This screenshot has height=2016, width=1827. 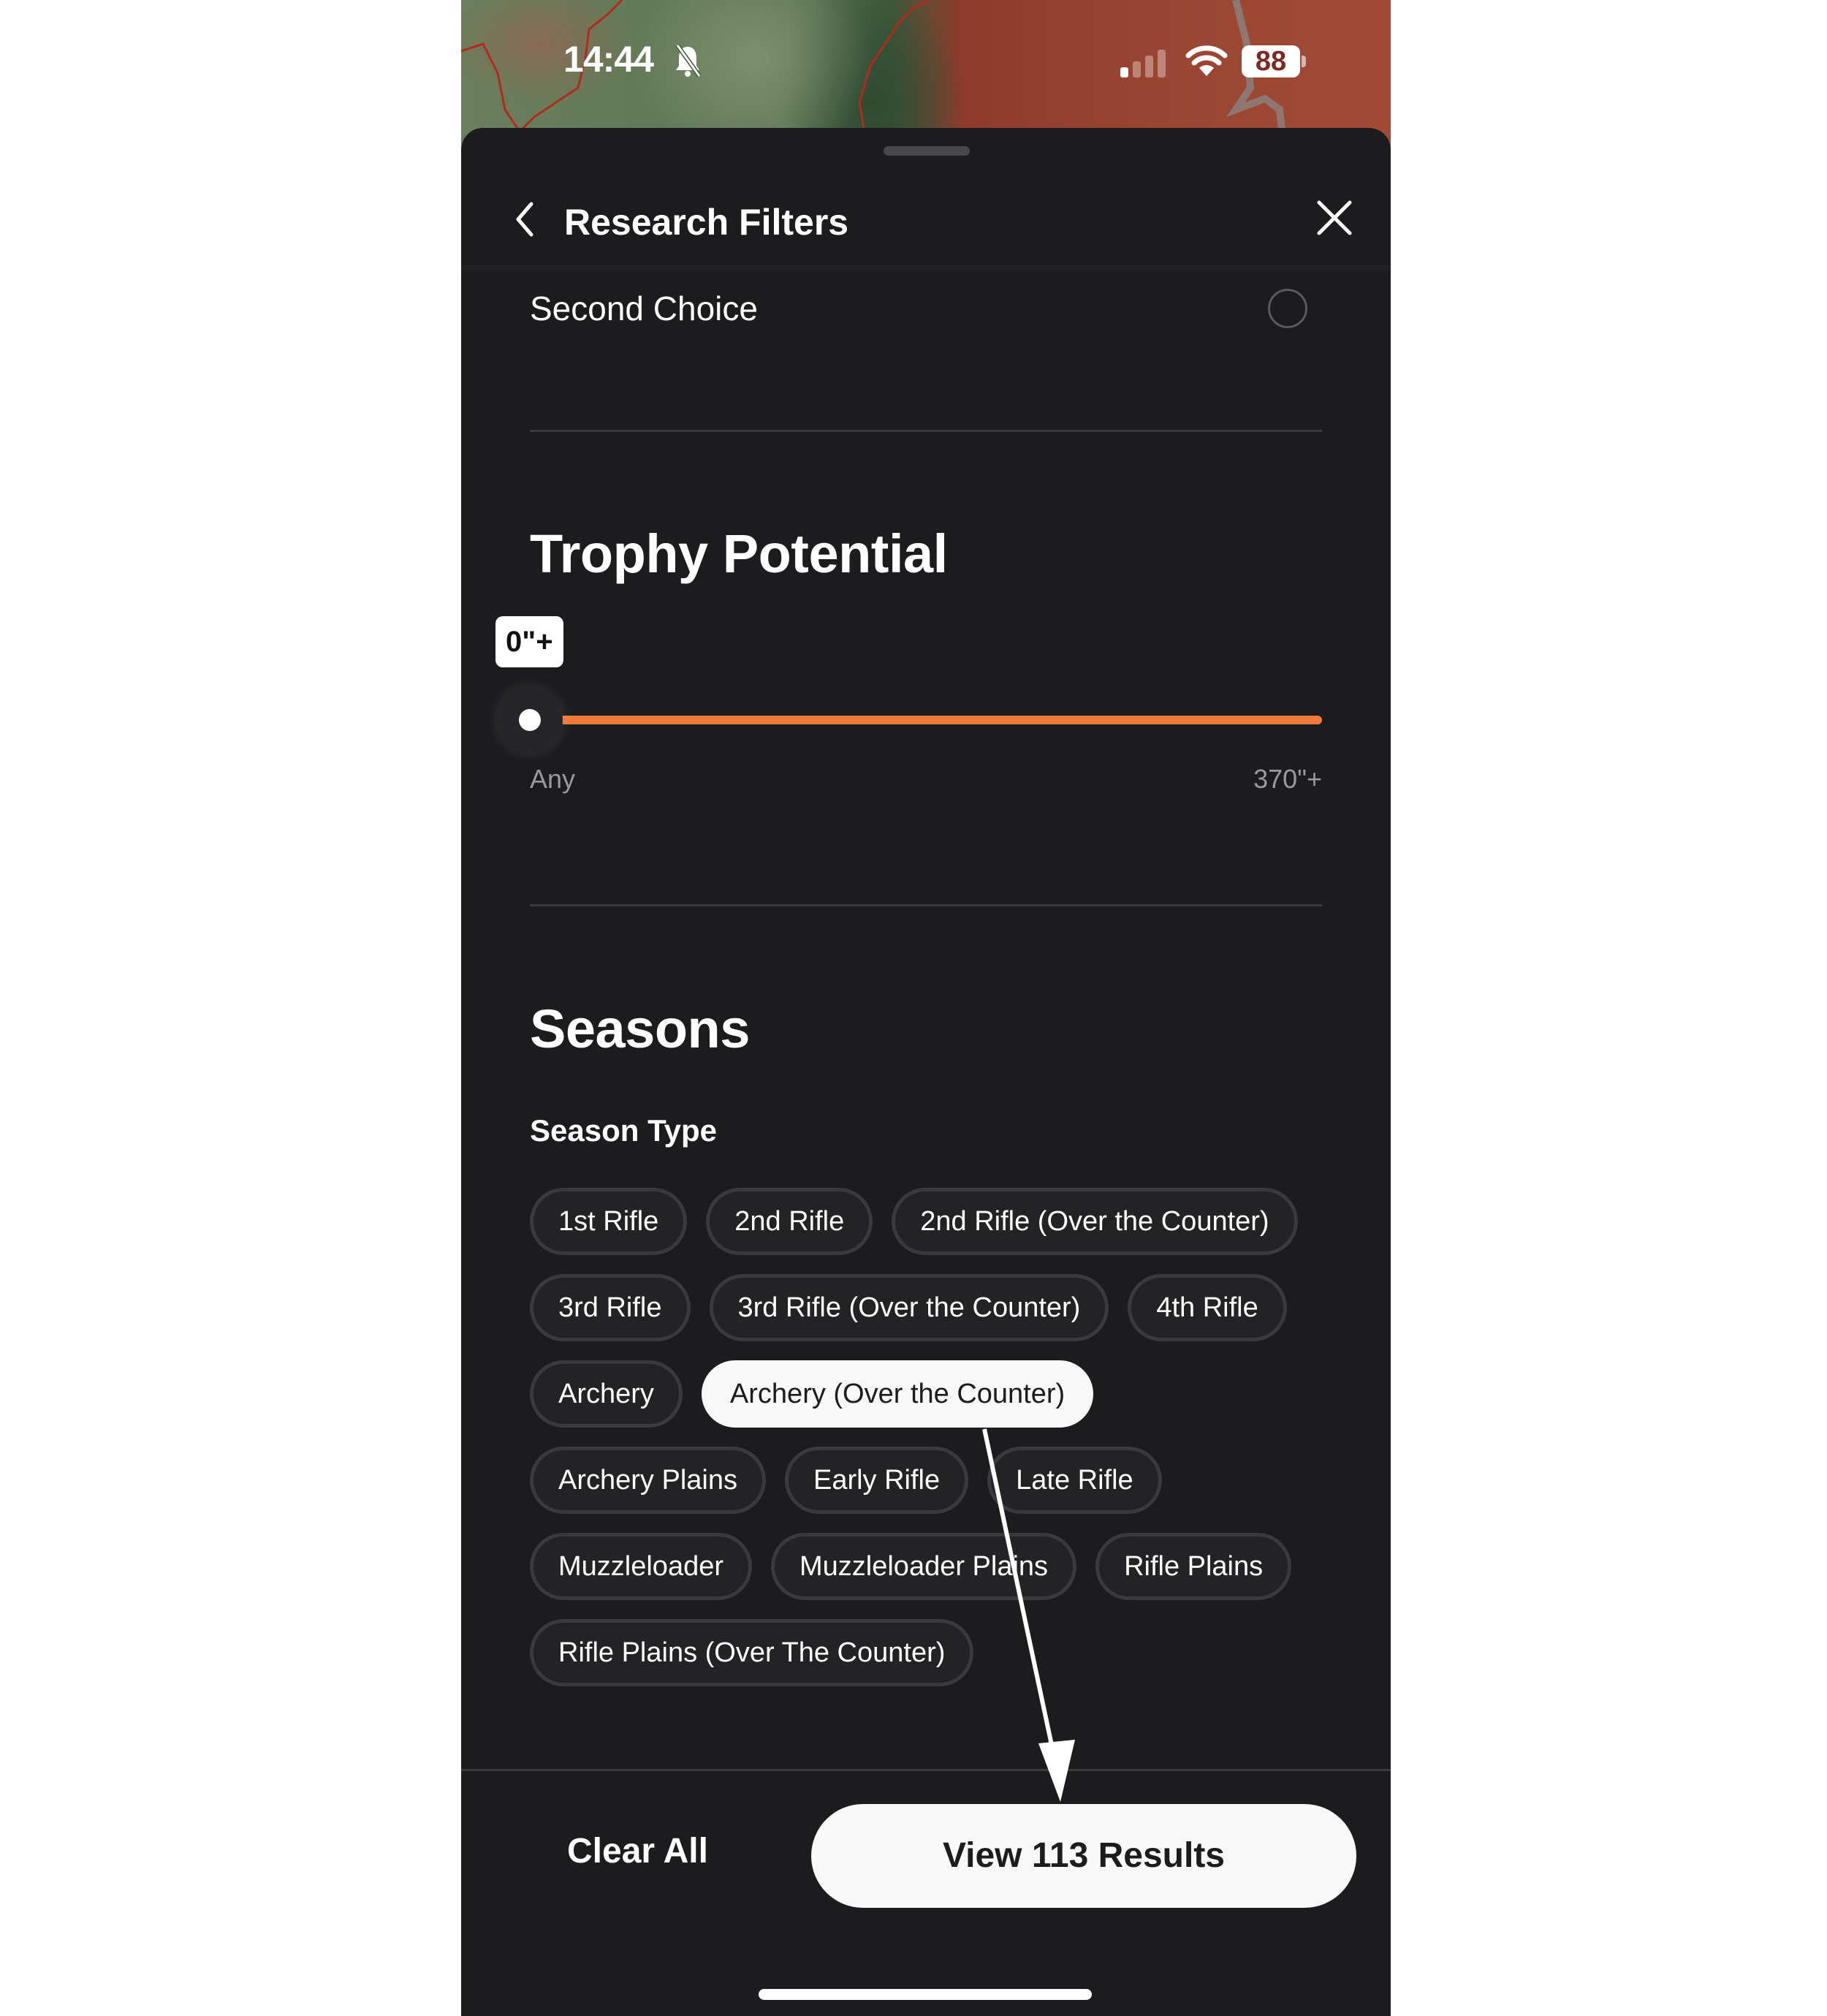 I want to click on status-bar: 14:44 88, so click(x=926, y=64).